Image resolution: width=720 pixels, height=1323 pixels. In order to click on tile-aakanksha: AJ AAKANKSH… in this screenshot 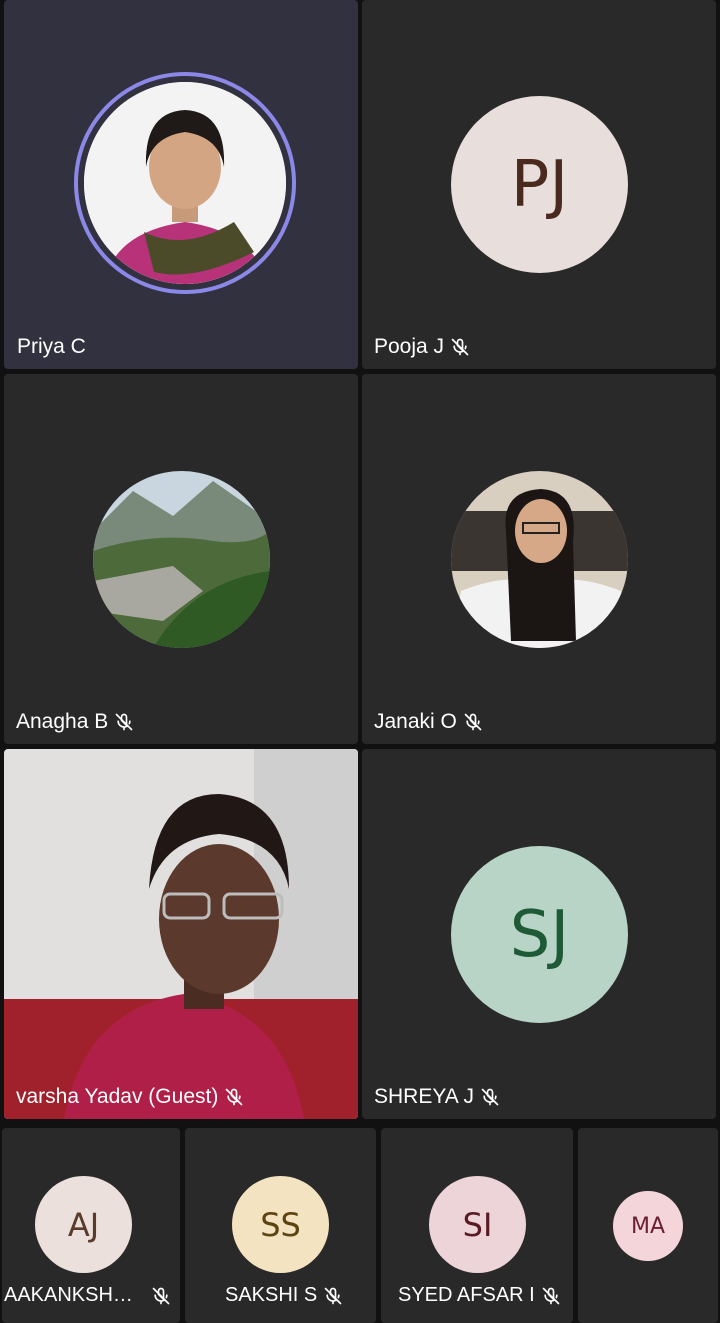, I will do `click(91, 1225)`.